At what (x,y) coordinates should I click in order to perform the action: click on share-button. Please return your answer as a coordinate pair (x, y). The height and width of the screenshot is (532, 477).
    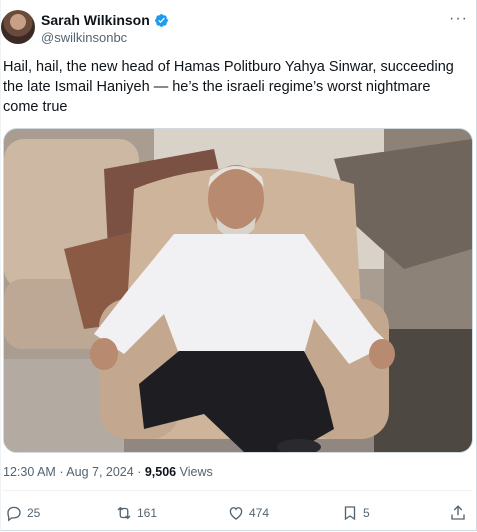
    Looking at the image, I should click on (458, 513).